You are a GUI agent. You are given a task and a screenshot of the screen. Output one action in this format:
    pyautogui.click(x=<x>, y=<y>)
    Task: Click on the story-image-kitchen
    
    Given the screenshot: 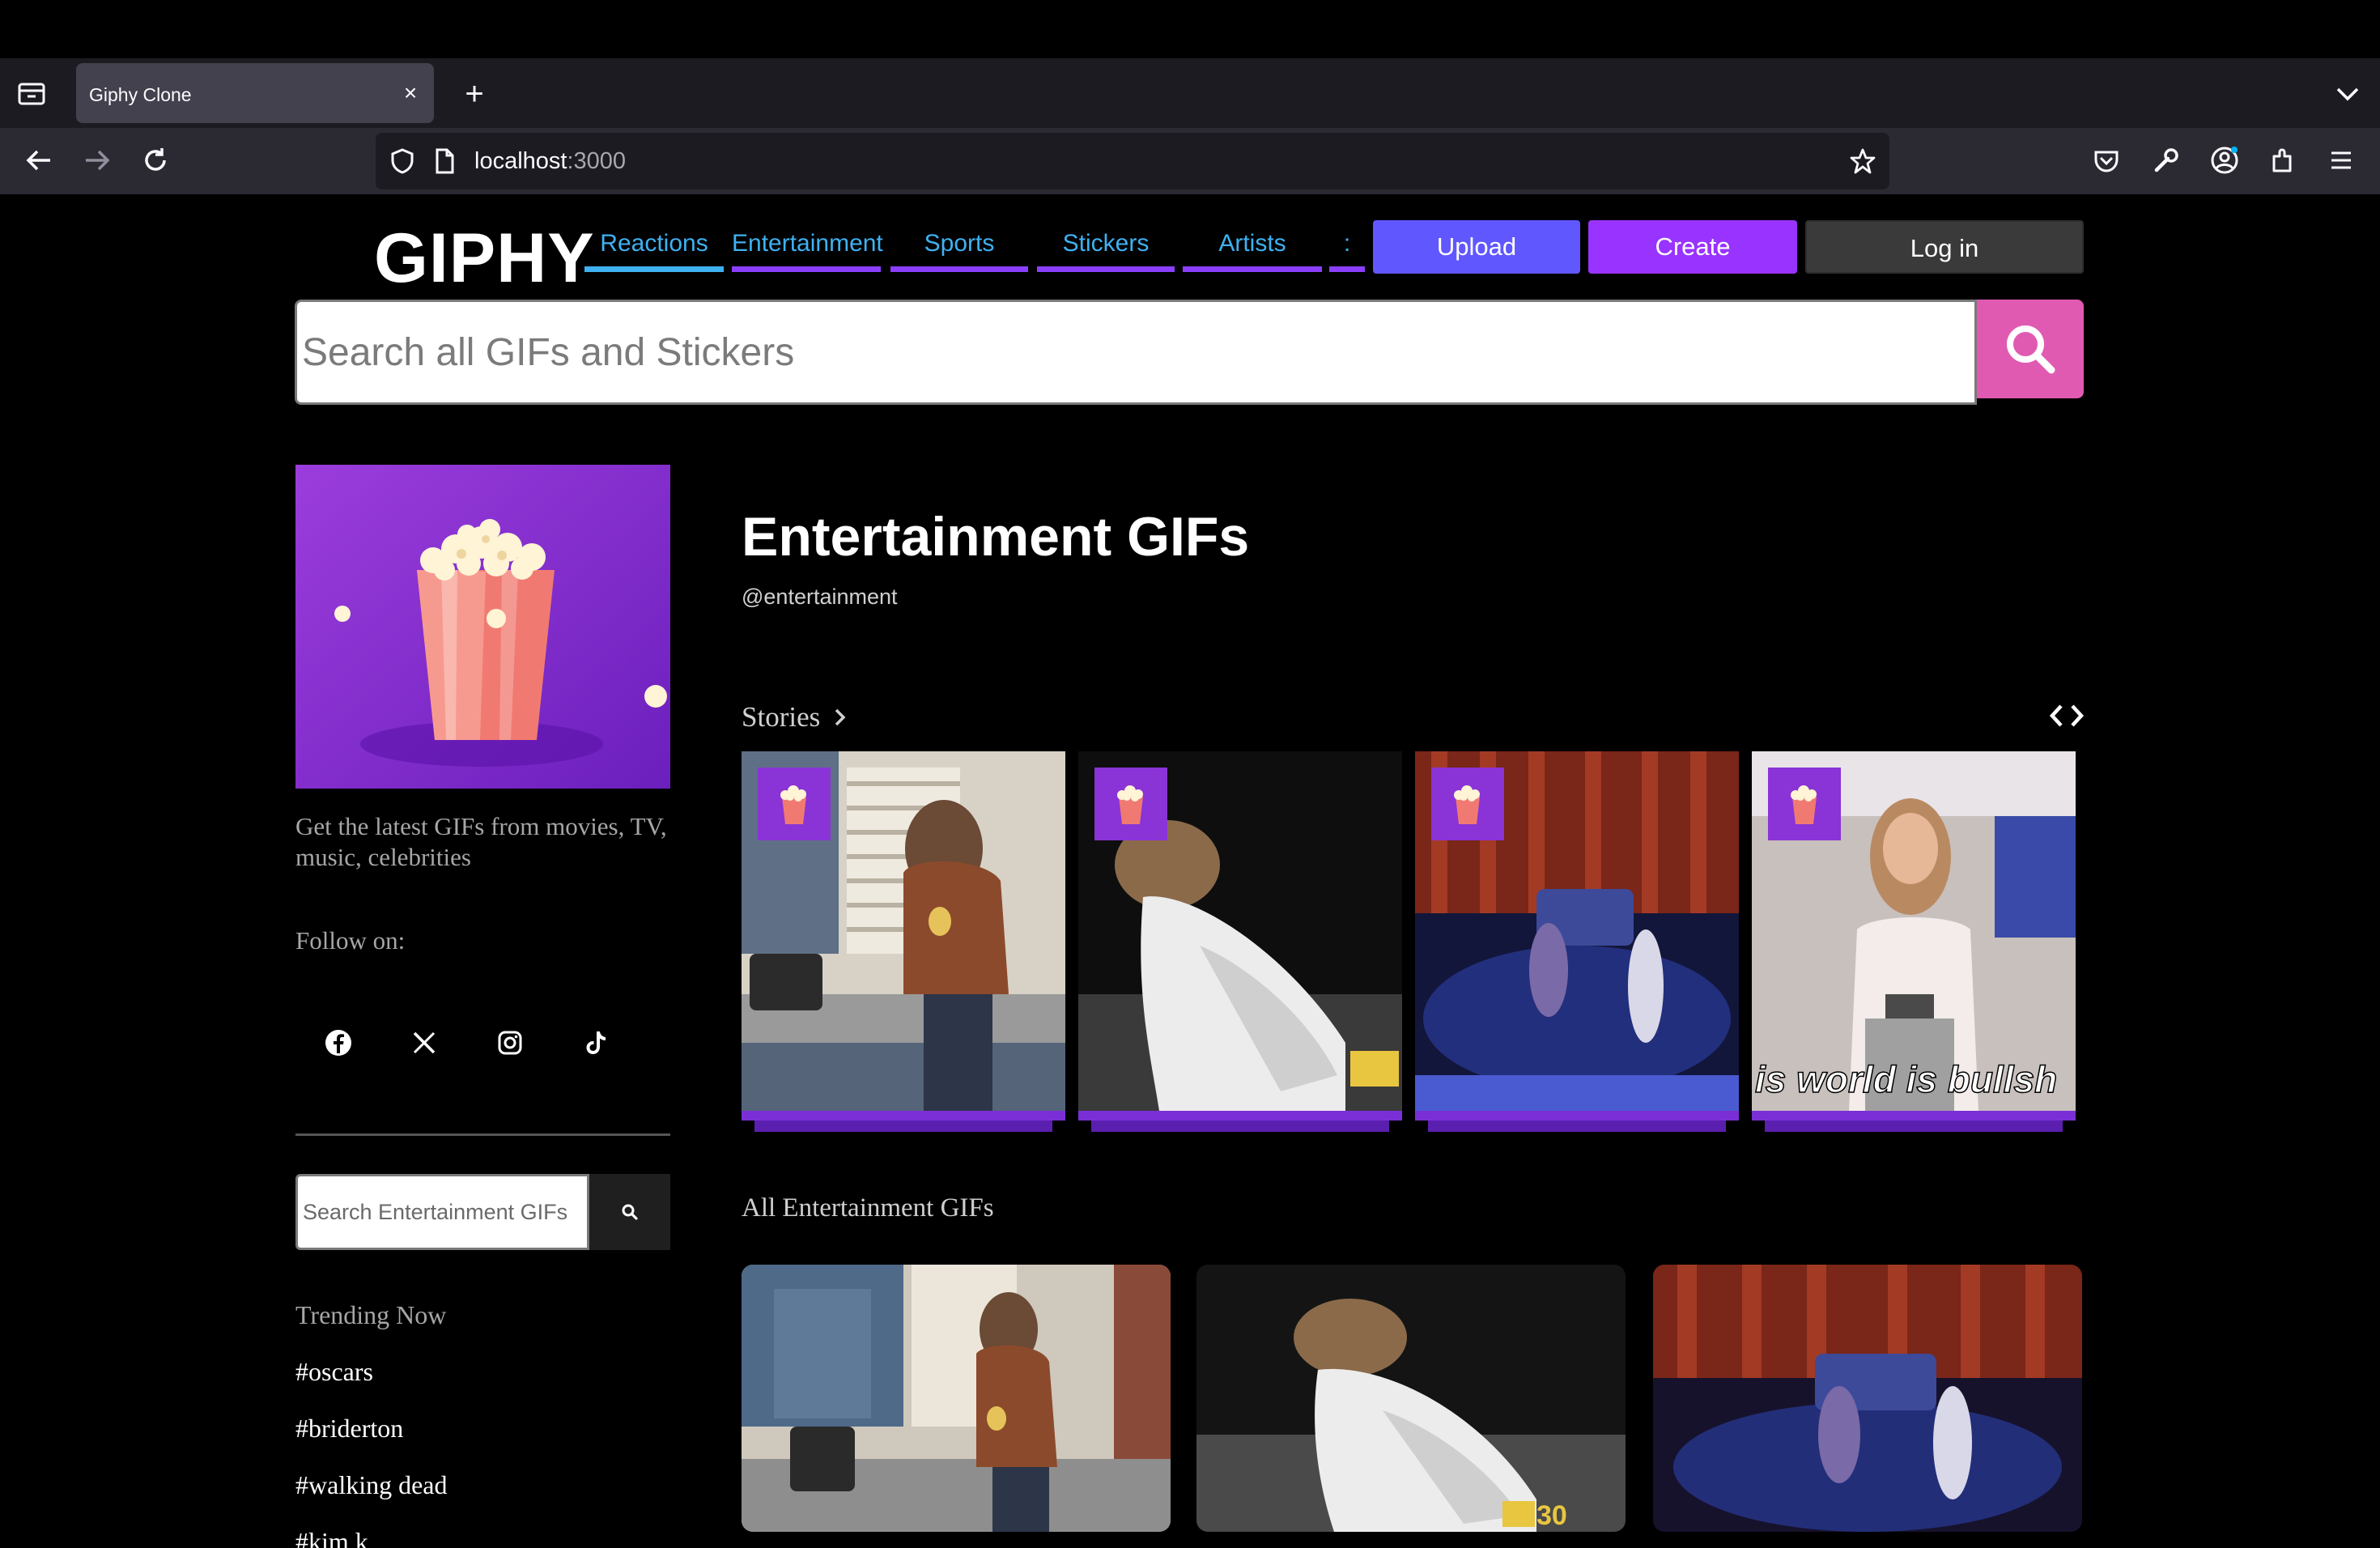 What is the action you would take?
    pyautogui.click(x=904, y=931)
    